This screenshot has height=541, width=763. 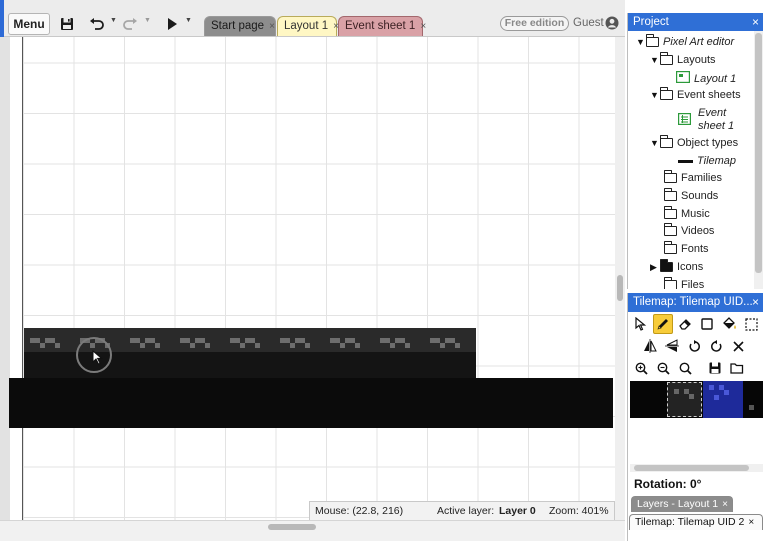 I want to click on user-icon, so click(x=612, y=24).